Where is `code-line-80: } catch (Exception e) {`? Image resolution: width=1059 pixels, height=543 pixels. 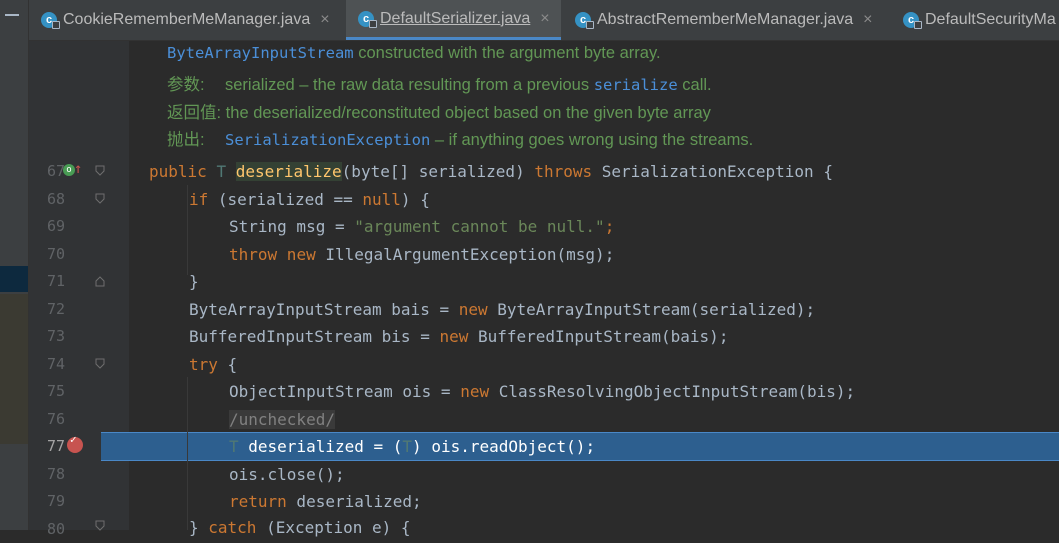 code-line-80: } catch (Exception e) { is located at coordinates (300, 527).